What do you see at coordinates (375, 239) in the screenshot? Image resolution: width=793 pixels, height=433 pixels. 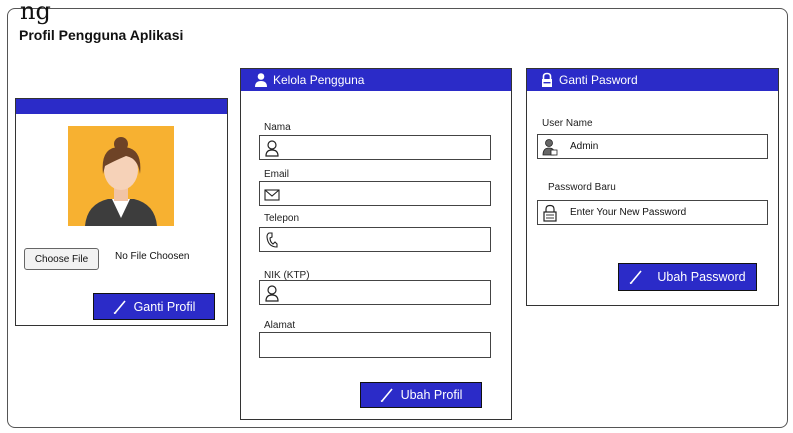 I see `telepon-field` at bounding box center [375, 239].